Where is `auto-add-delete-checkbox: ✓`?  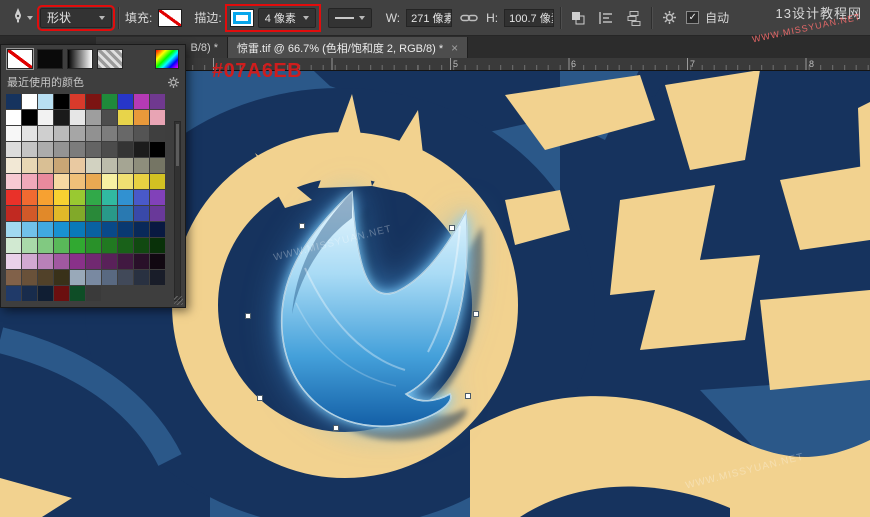 auto-add-delete-checkbox: ✓ is located at coordinates (693, 17).